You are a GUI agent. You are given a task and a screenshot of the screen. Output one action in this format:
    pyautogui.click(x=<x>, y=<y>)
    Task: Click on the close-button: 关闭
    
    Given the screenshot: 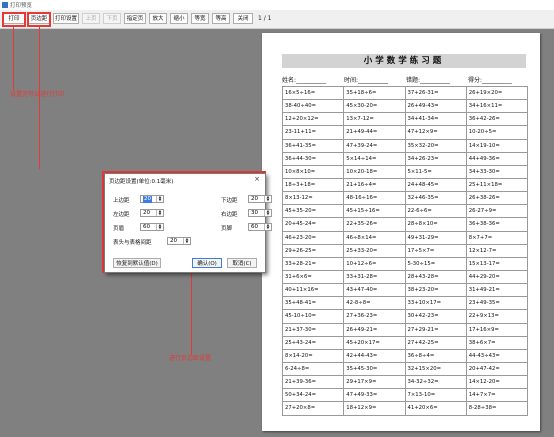 What is the action you would take?
    pyautogui.click(x=243, y=18)
    